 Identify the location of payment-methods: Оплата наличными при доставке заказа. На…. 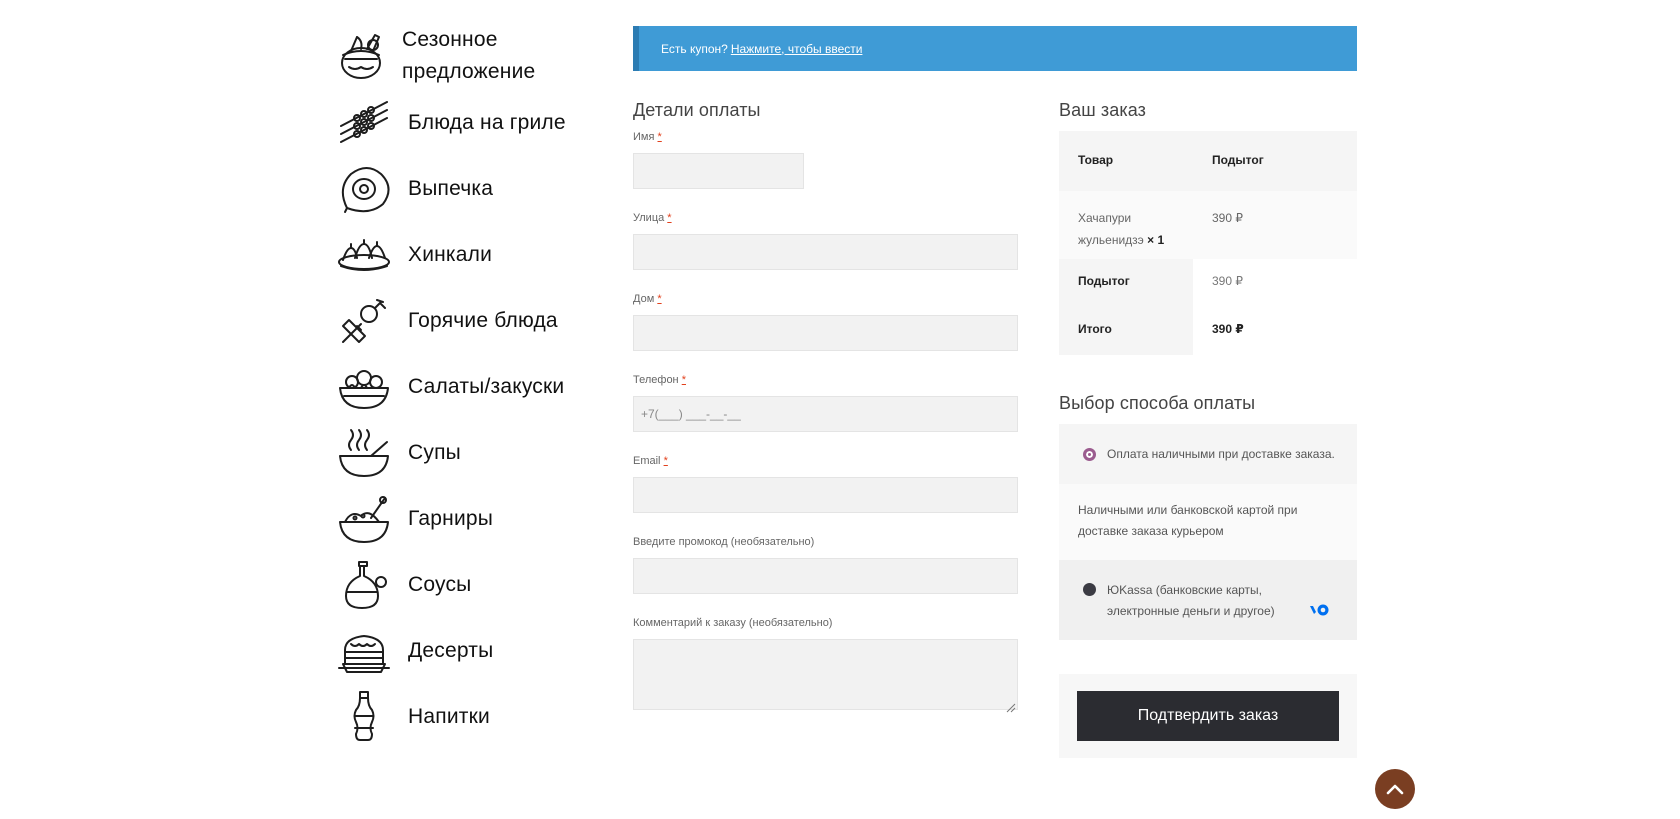
(1208, 532).